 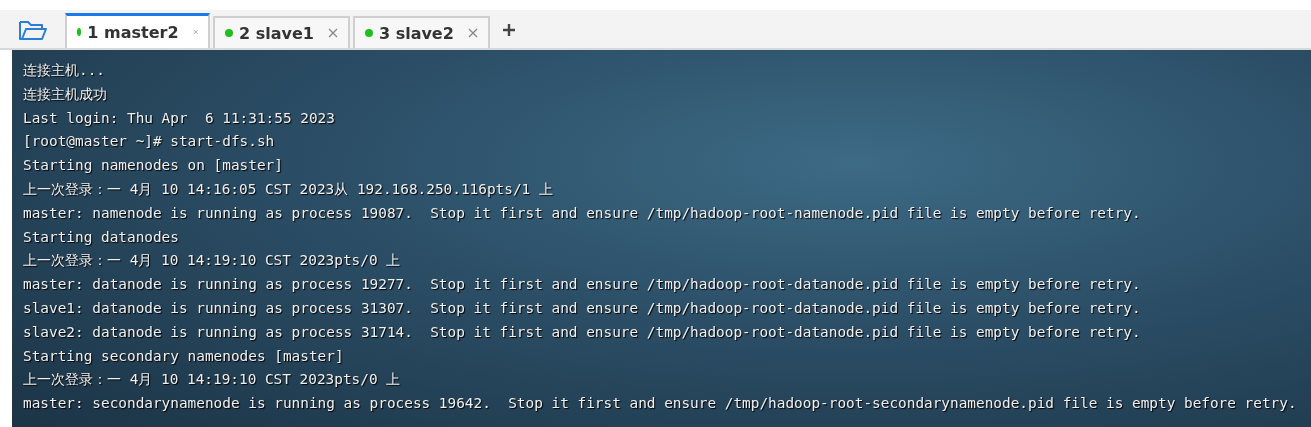 What do you see at coordinates (133, 32) in the screenshot?
I see `tab-label: 1 master2` at bounding box center [133, 32].